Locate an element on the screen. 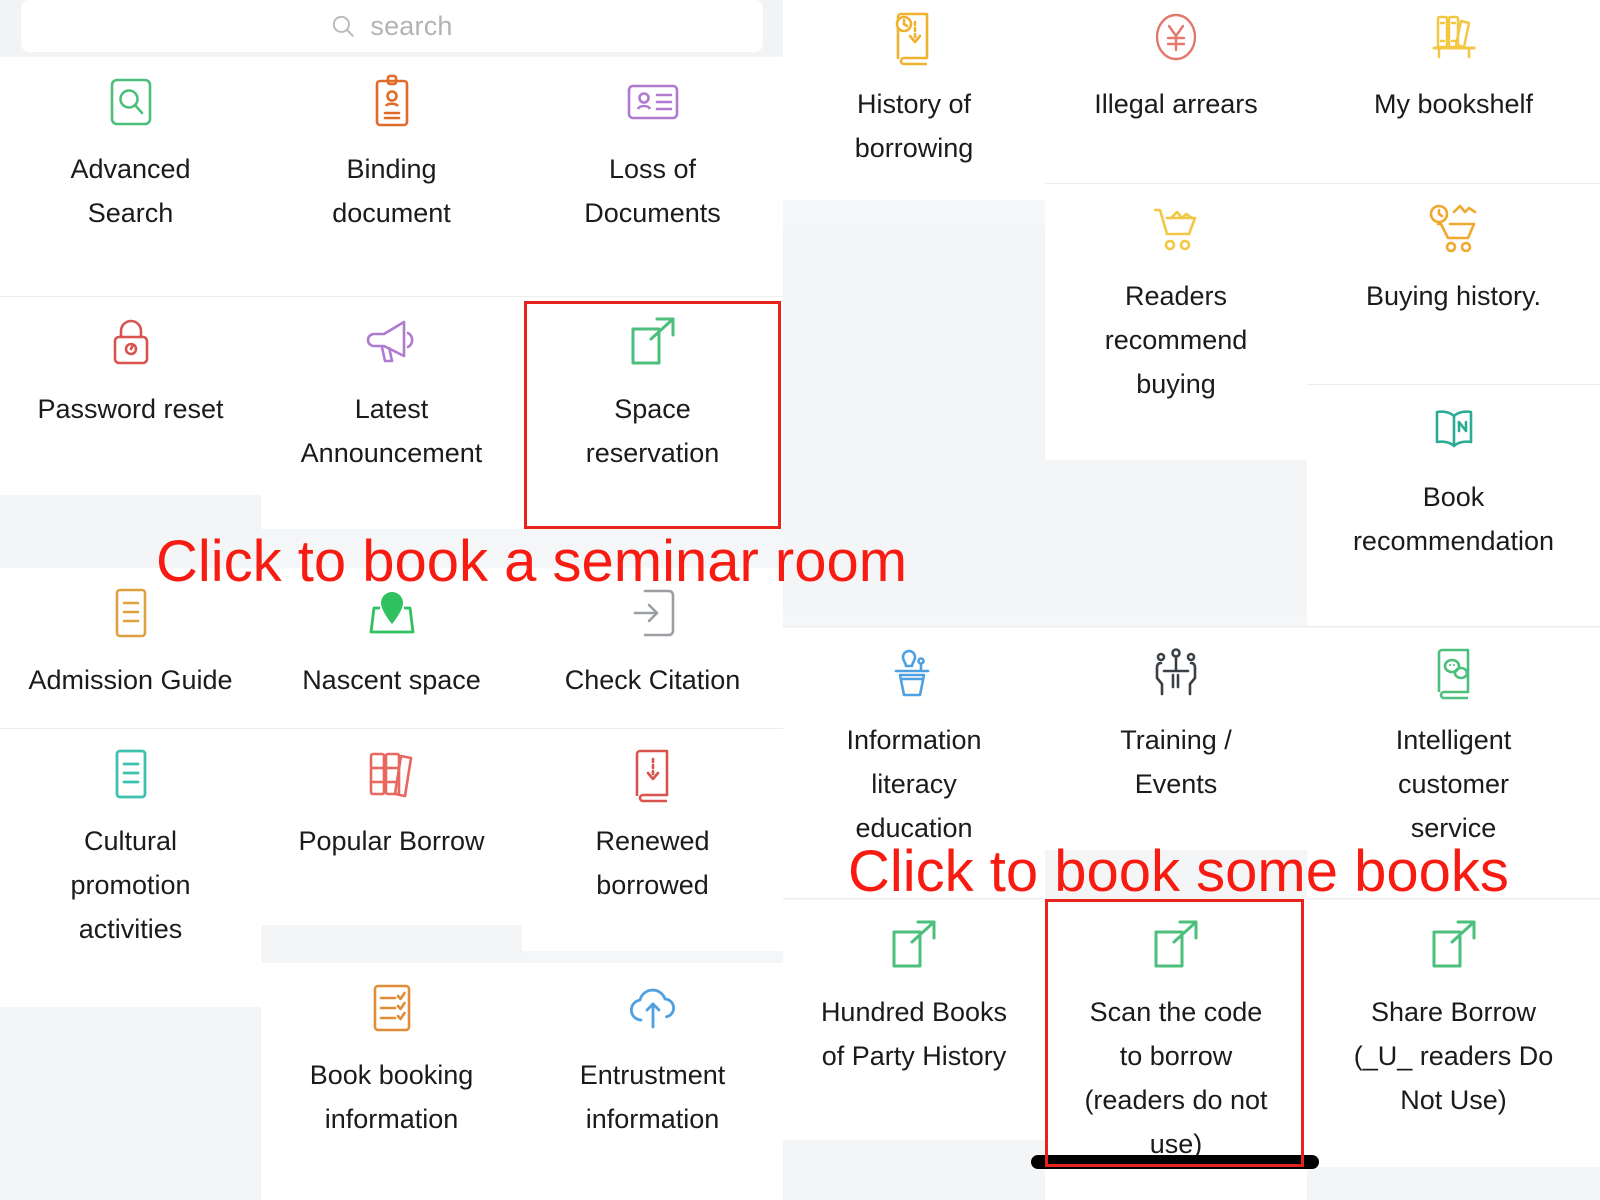 This screenshot has height=1200, width=1600. tile-label: Renewed borrowed is located at coordinates (652, 863).